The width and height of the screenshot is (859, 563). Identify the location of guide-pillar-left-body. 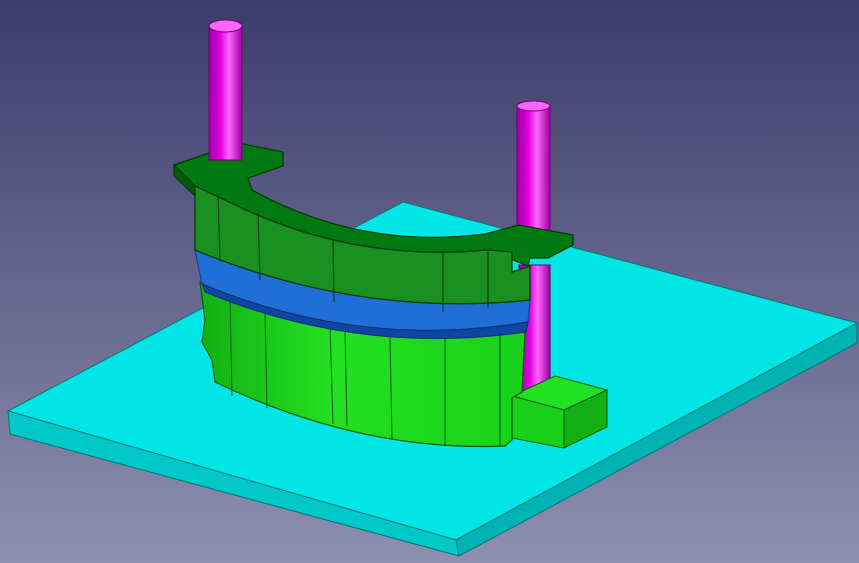
(225, 93).